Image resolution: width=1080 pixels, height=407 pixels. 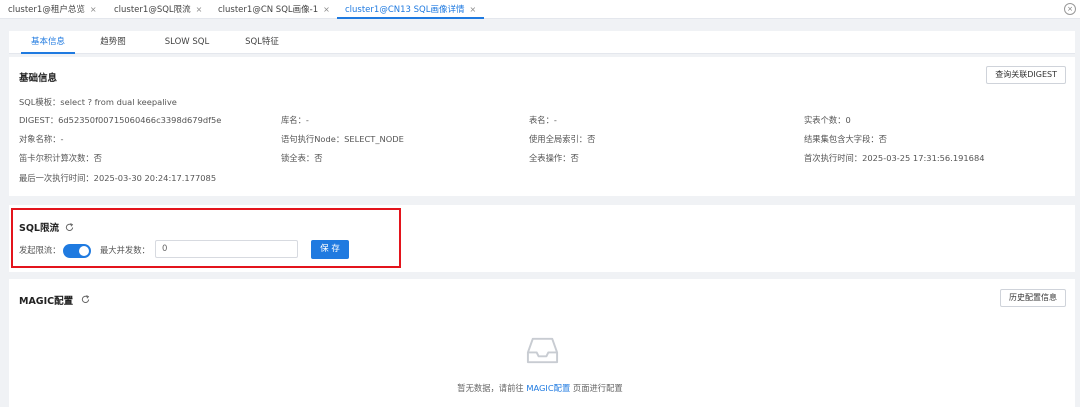 I want to click on empty-text-before: 暂无数据，请前往, so click(x=492, y=388).